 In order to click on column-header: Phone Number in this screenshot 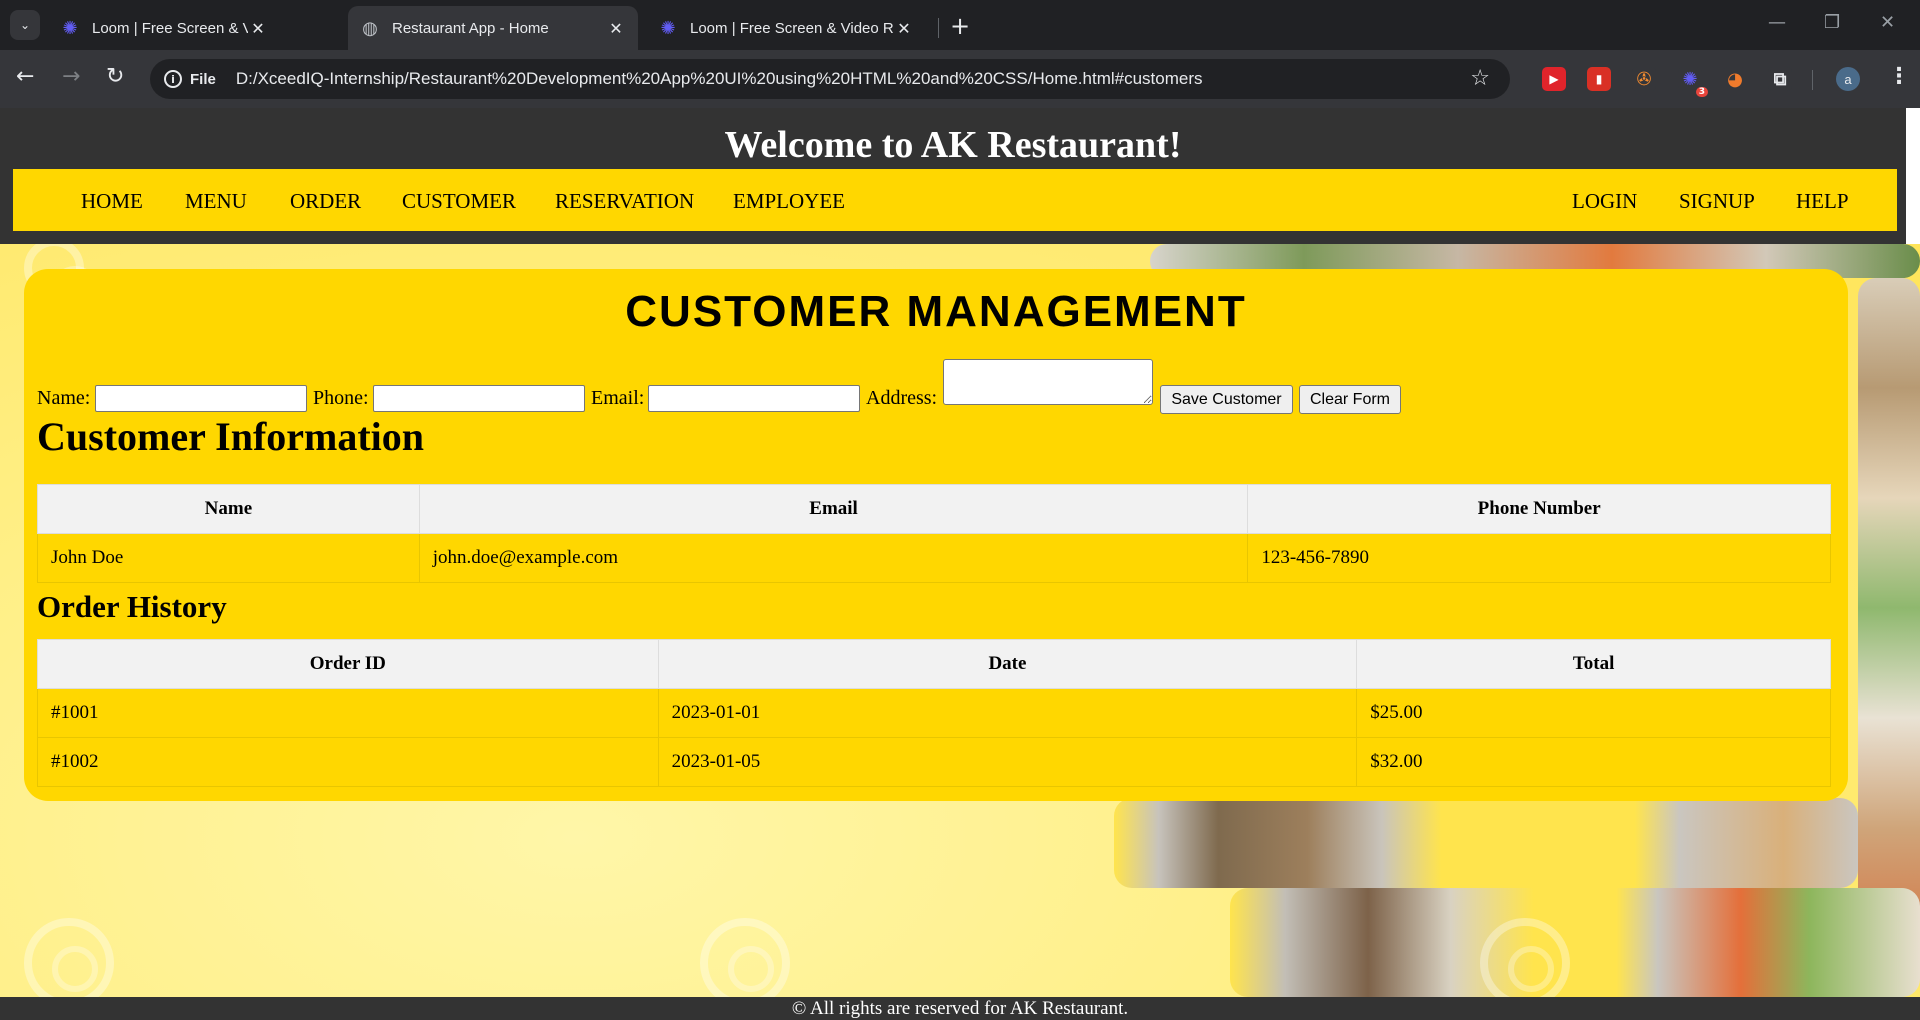, I will do `click(1539, 509)`.